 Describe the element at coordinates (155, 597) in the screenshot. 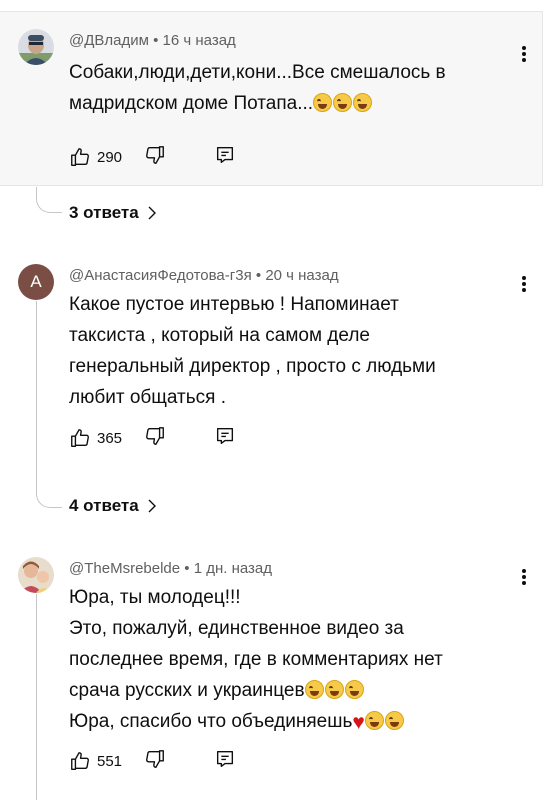

I see `comment-line: Юра, ты молодец!!!` at that location.